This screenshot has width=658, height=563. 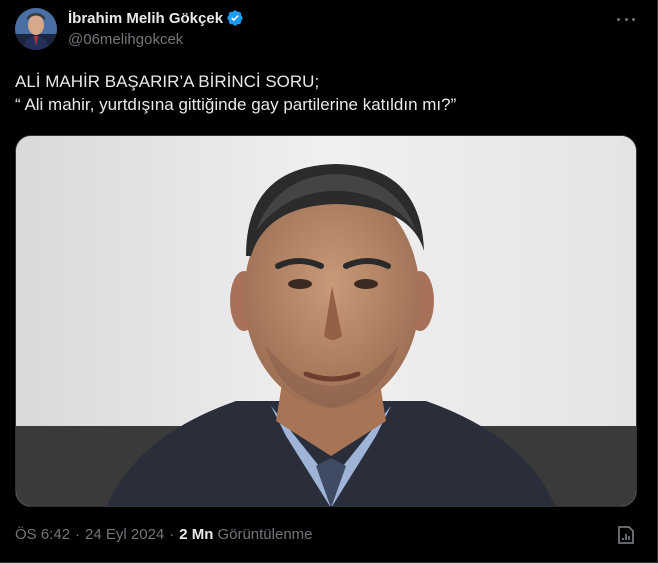 I want to click on views-count: 2 Mn, so click(x=196, y=534).